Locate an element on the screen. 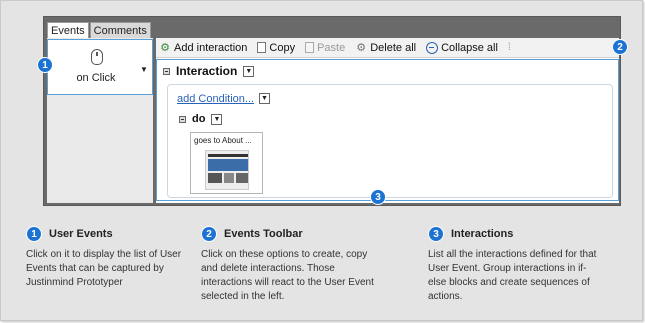  gear-delete-icon: ⚙ is located at coordinates (361, 47).